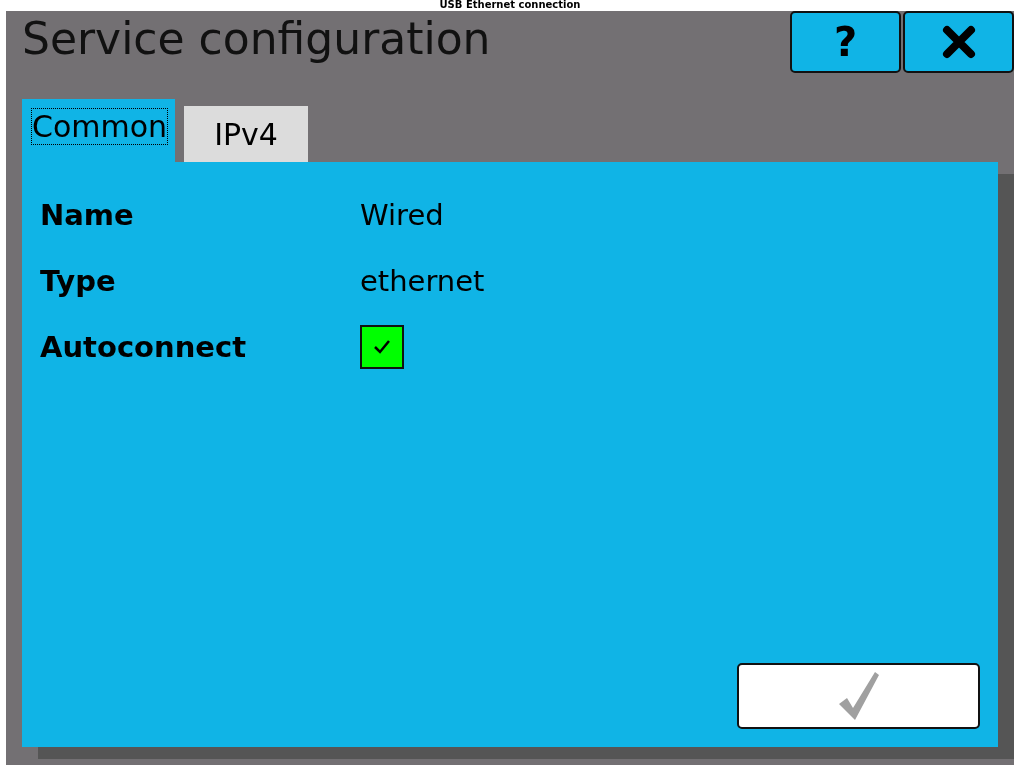  I want to click on close-icon, so click(958, 42).